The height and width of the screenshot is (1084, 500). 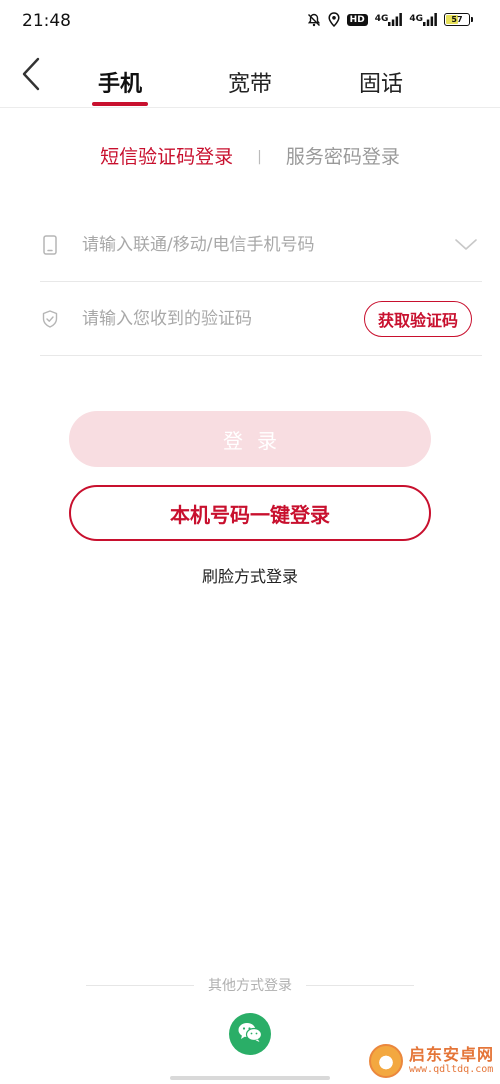 What do you see at coordinates (120, 104) in the screenshot?
I see `tab-indicator` at bounding box center [120, 104].